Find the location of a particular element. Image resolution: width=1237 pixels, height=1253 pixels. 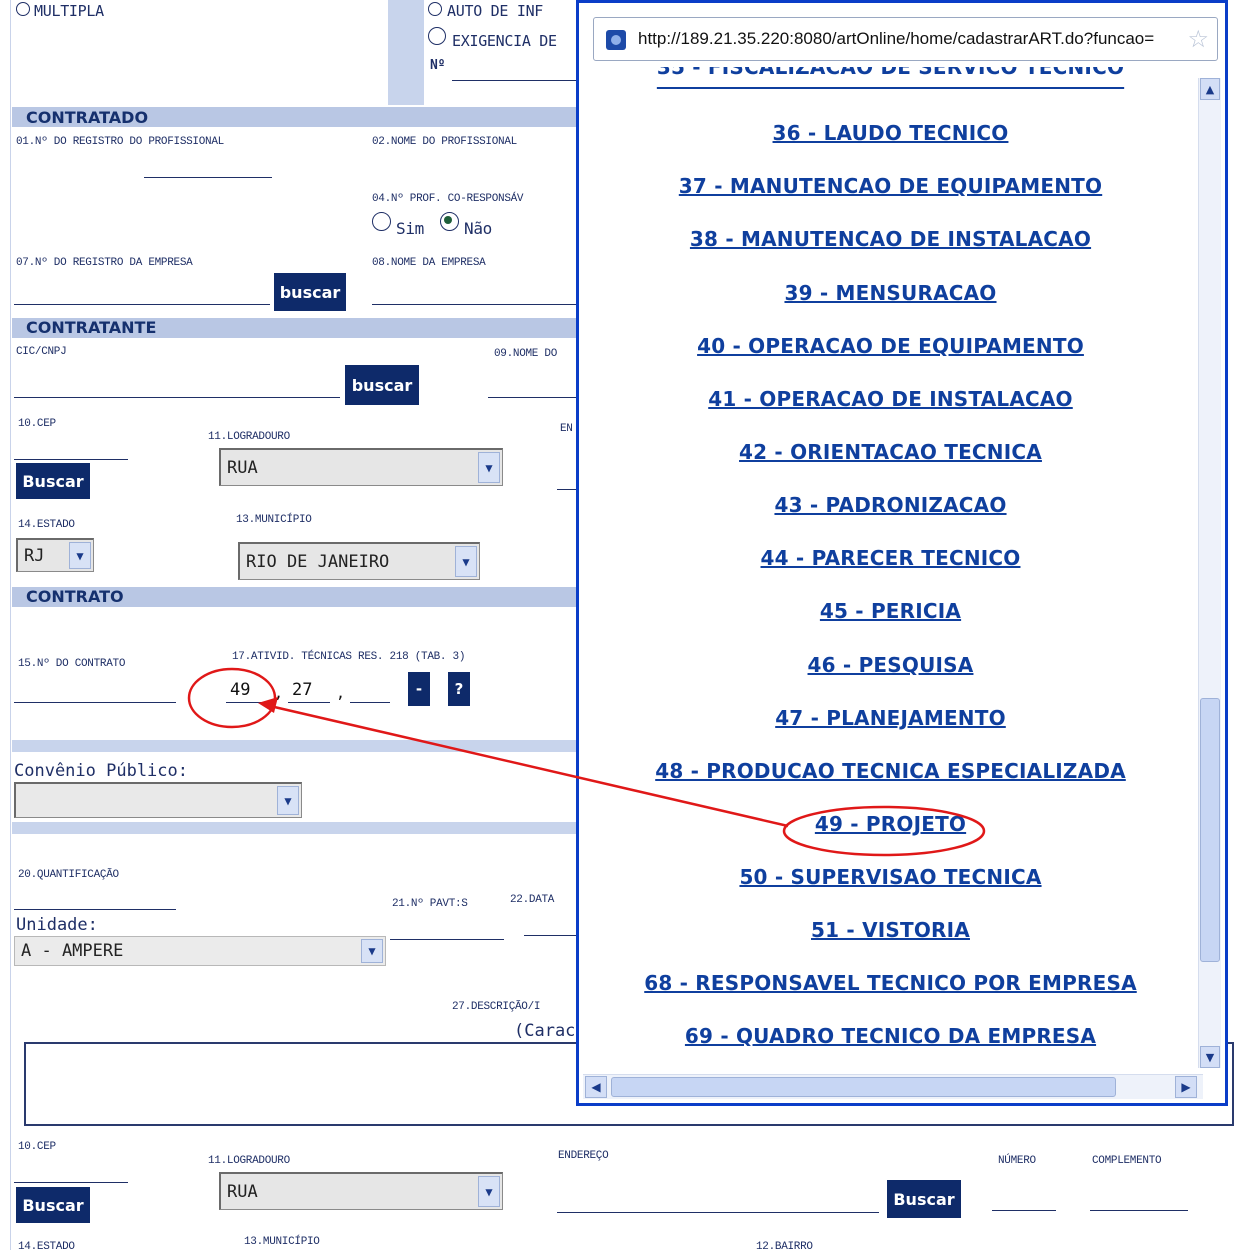

annotation-arrow-head-icon is located at coordinates (268, 705).